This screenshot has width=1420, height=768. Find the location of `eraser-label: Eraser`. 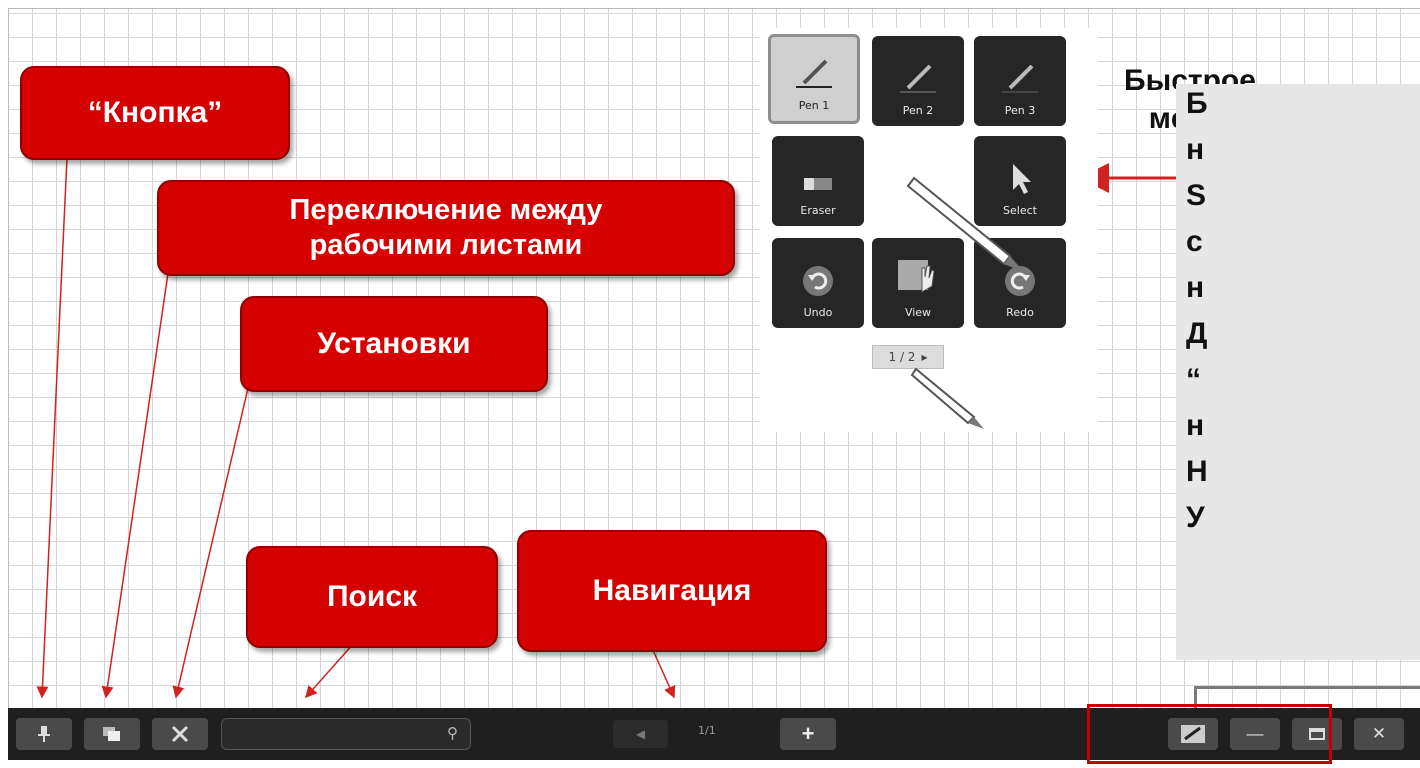

eraser-label: Eraser is located at coordinates (818, 210).